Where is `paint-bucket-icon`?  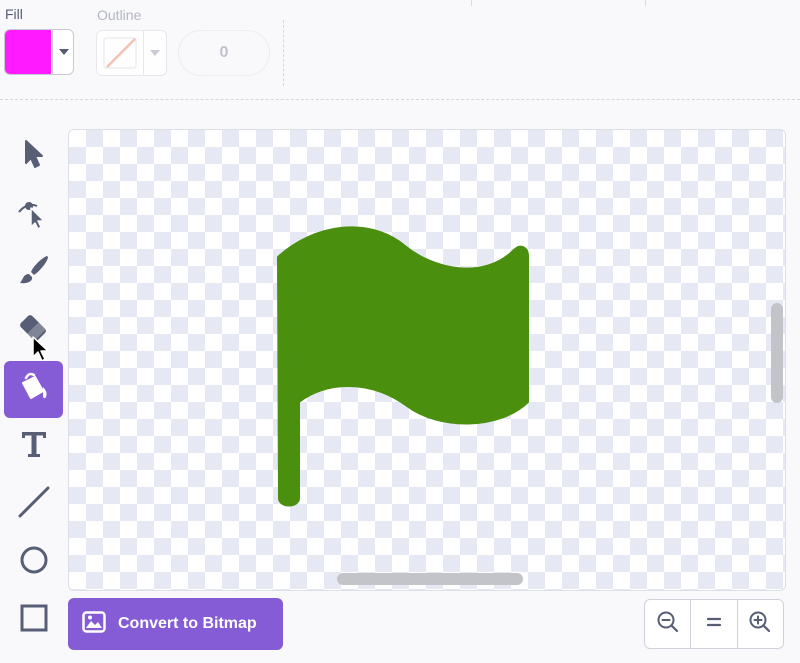 paint-bucket-icon is located at coordinates (34, 389).